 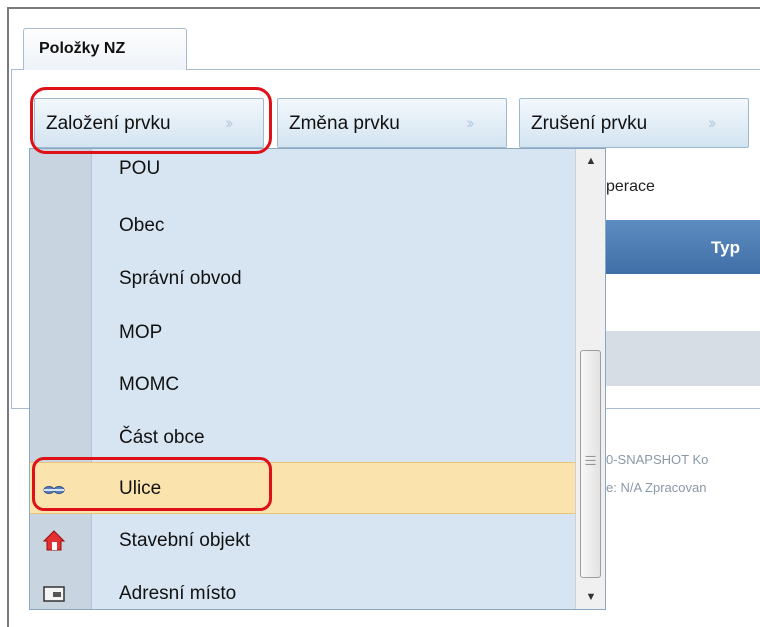 What do you see at coordinates (656, 487) in the screenshot?
I see `footer-status-text: e: N/A Zpracovan` at bounding box center [656, 487].